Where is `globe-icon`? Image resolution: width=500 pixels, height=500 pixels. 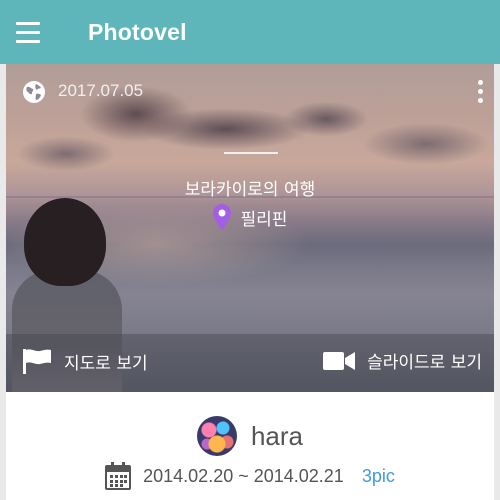 globe-icon is located at coordinates (34, 92).